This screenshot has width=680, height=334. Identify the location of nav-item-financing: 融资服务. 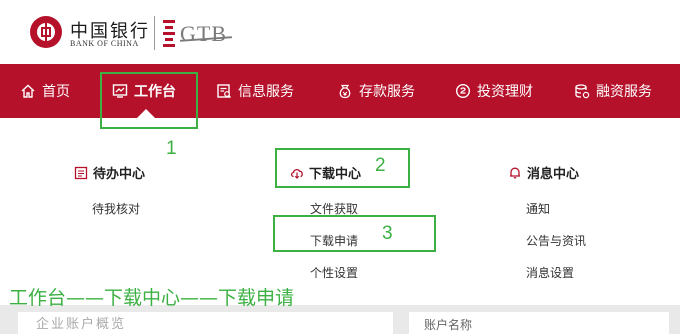
(613, 91).